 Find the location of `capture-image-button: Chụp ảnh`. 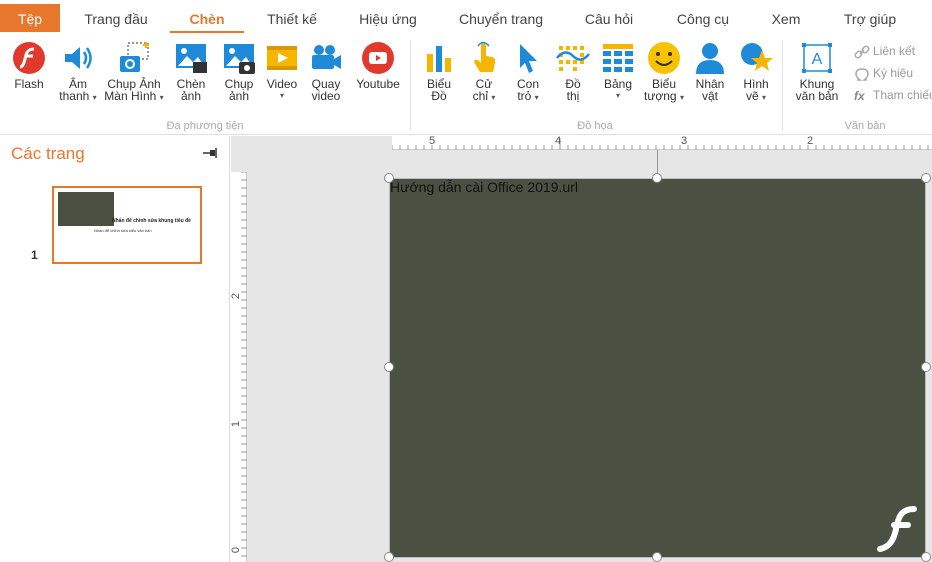

capture-image-button: Chụp ảnh is located at coordinates (239, 71).